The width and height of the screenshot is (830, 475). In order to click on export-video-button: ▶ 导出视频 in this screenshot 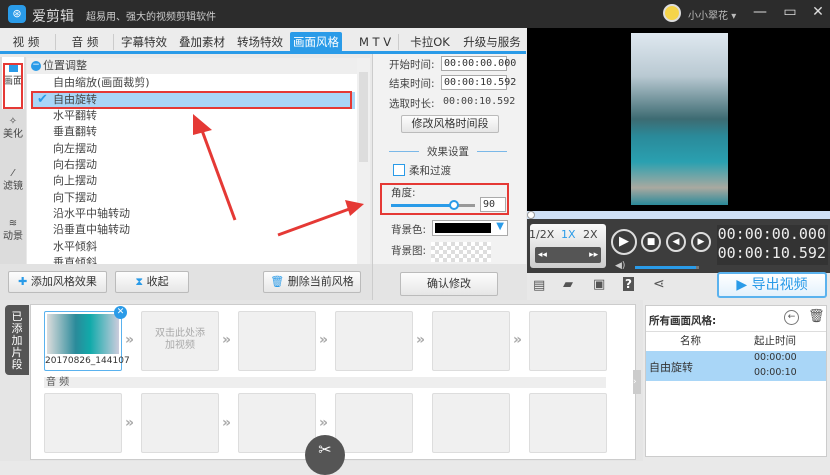, I will do `click(772, 285)`.